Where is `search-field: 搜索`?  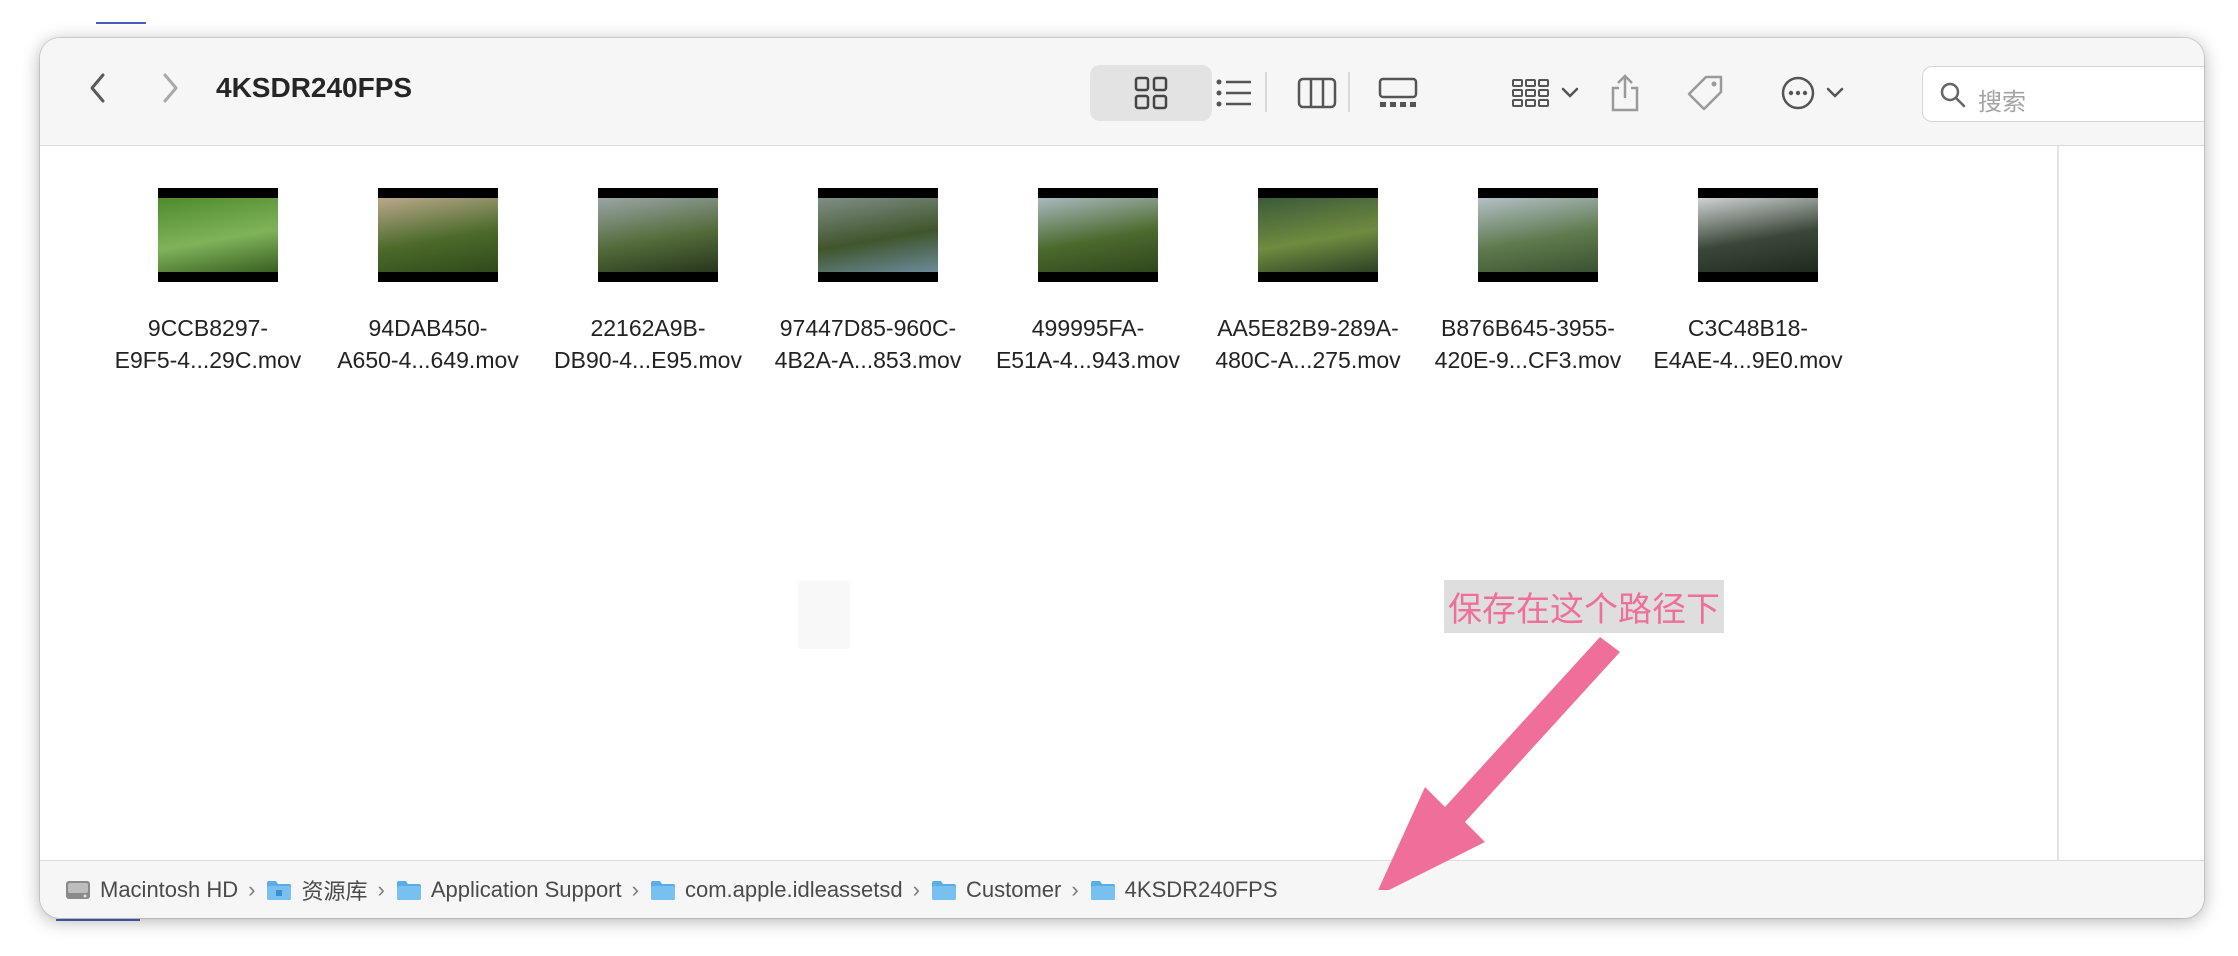
search-field: 搜索 is located at coordinates (2063, 94).